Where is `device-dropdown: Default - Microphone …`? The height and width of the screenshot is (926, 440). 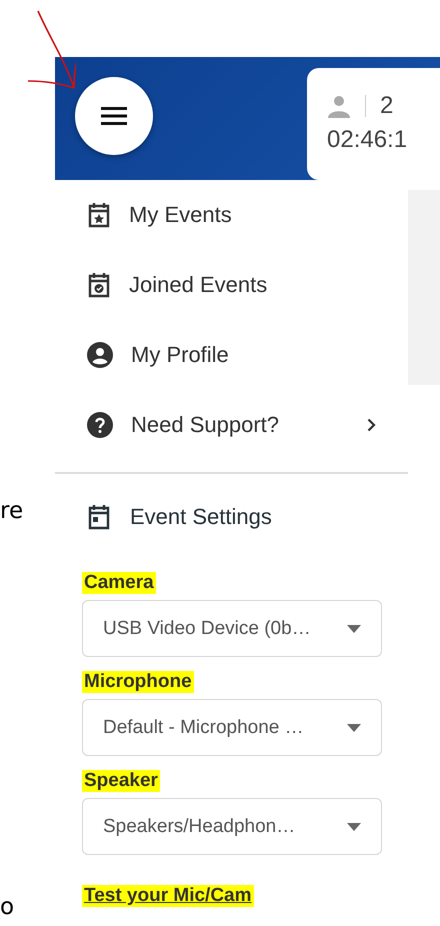 device-dropdown: Default - Microphone … is located at coordinates (232, 727).